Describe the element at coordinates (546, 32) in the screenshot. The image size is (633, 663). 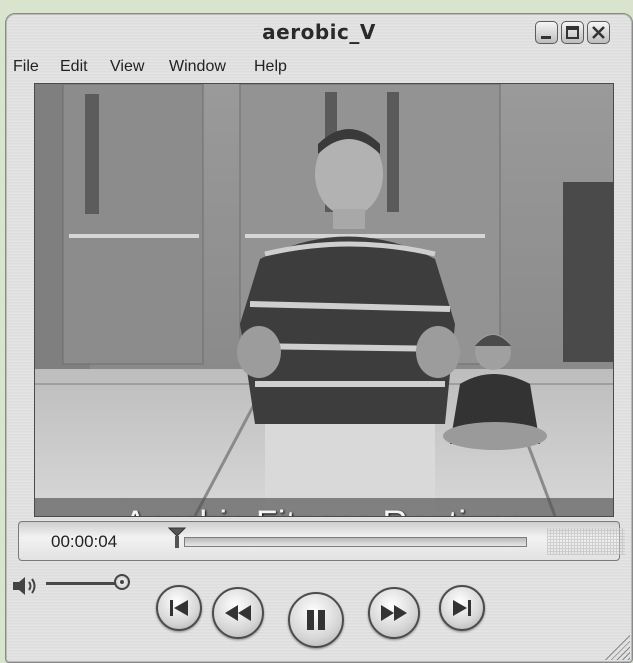
I see `minimize-button` at that location.